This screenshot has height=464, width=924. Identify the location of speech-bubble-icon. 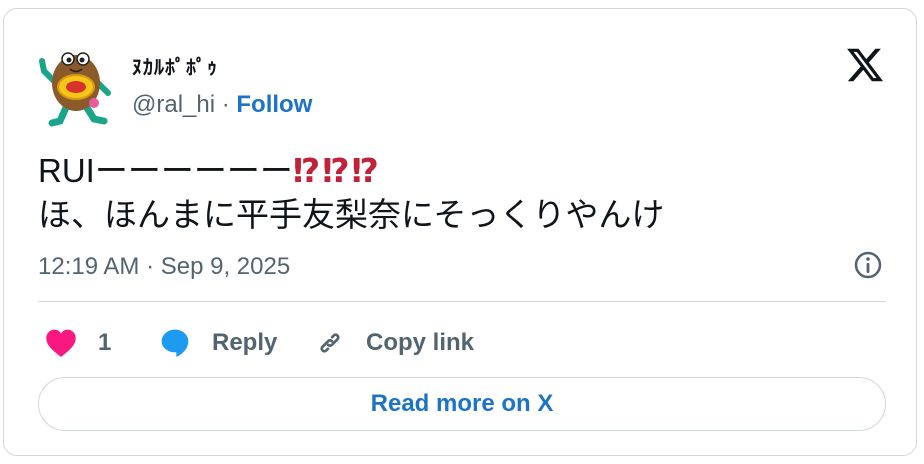
(175, 343).